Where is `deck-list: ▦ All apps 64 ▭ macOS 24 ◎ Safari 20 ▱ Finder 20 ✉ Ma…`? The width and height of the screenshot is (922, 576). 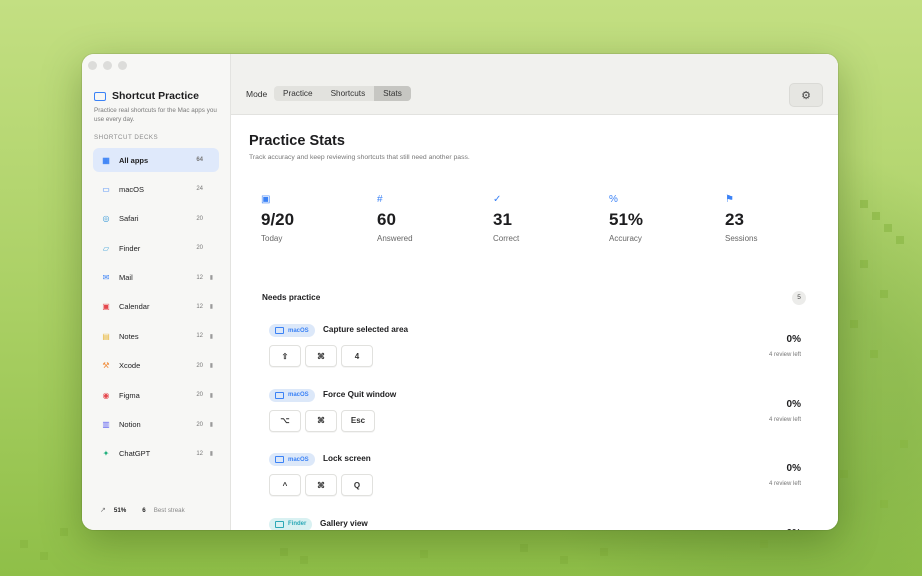 deck-list: ▦ All apps 64 ▭ macOS 24 ◎ Safari 20 ▱ Finder 20 ✉ Ma… is located at coordinates (156, 309).